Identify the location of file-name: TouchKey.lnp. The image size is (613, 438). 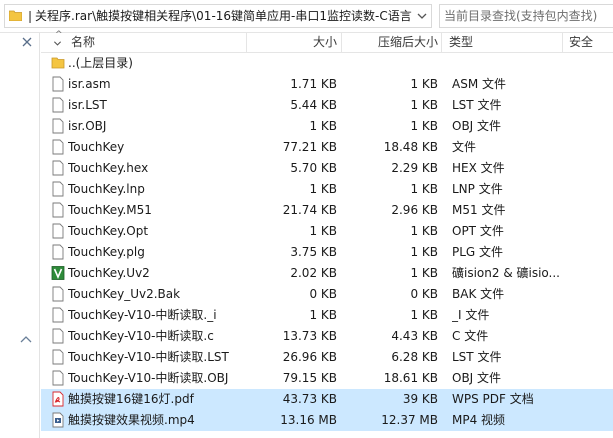
(106, 189).